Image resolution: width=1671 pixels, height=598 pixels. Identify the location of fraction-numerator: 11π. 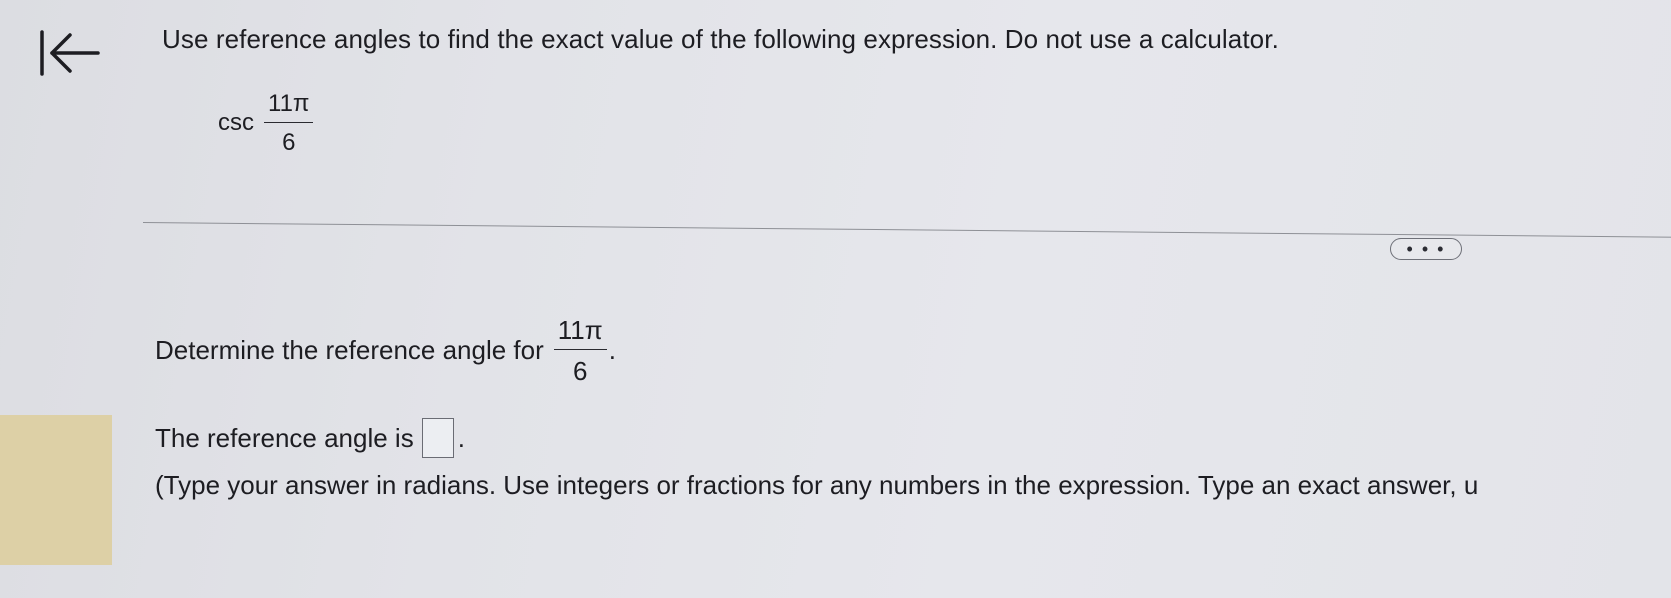
(289, 107).